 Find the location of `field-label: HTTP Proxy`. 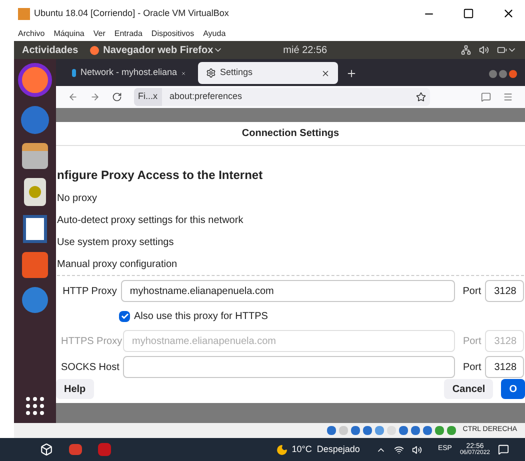

field-label: HTTP Proxy is located at coordinates (89, 291).